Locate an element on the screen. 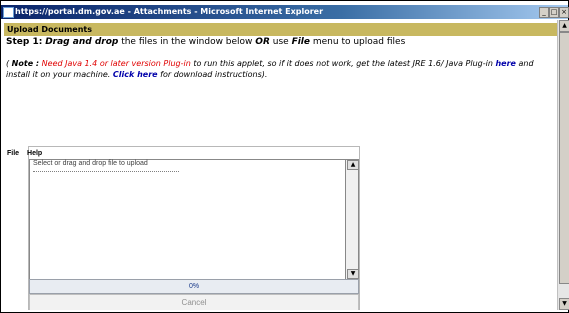 The image size is (569, 313). maximize-button: □ is located at coordinates (554, 12).